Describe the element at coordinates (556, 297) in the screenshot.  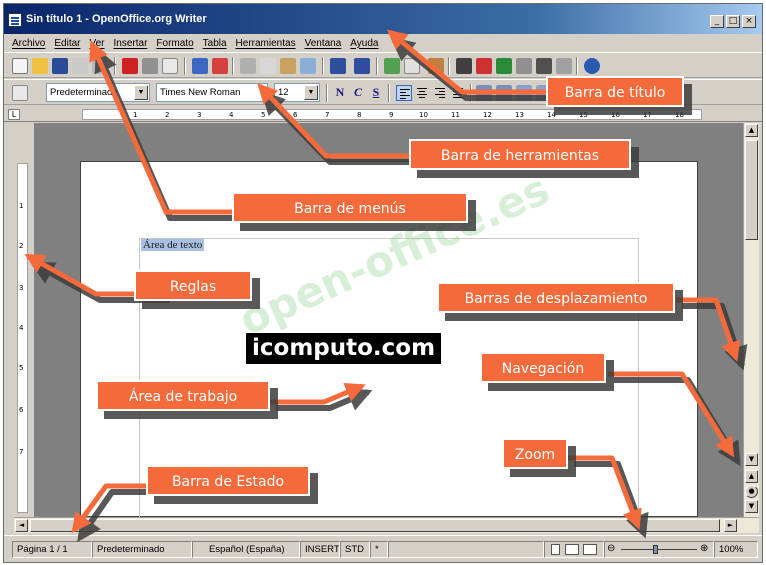
I see `callout-scrollbars: Barras de desplazamiento` at that location.